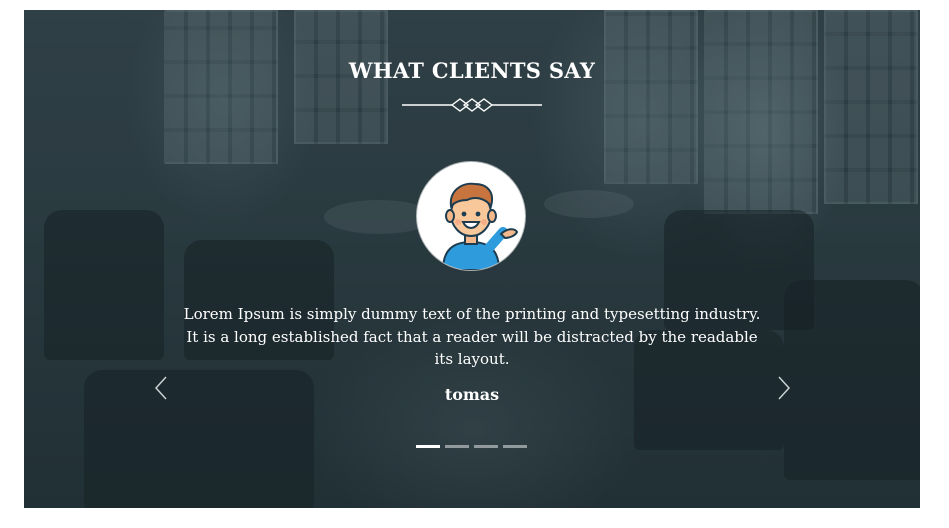  What do you see at coordinates (472, 70) in the screenshot?
I see `section-title: WHAT CLIENTS SAY` at bounding box center [472, 70].